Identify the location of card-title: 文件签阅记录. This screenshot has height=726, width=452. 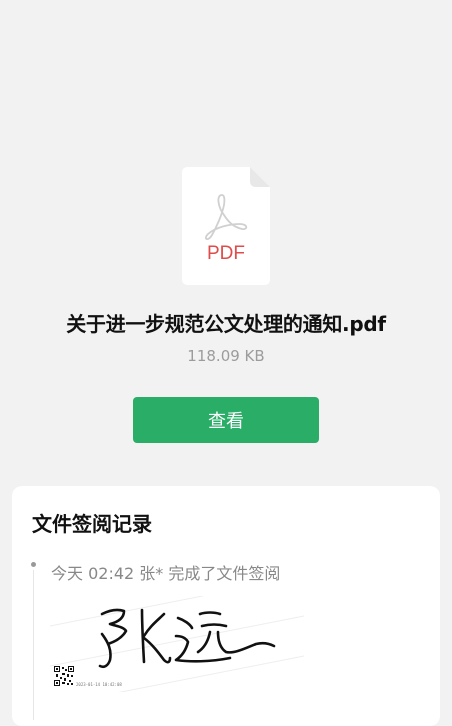
(92, 524).